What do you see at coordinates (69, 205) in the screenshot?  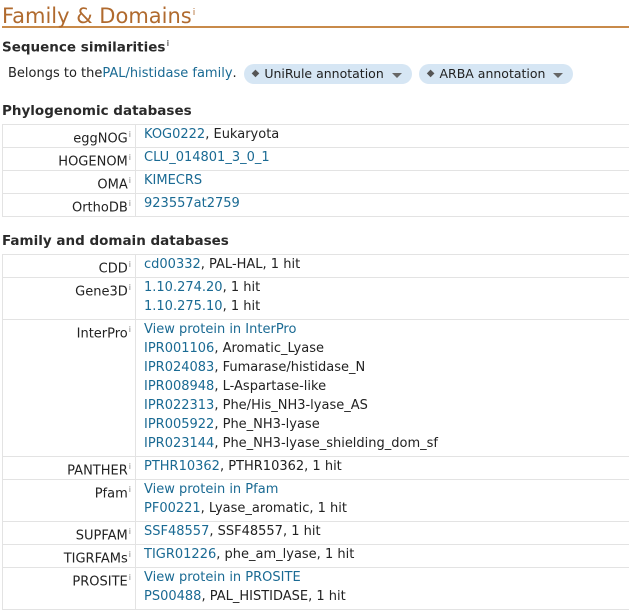 I see `db-name-cell: OrthoDBi` at bounding box center [69, 205].